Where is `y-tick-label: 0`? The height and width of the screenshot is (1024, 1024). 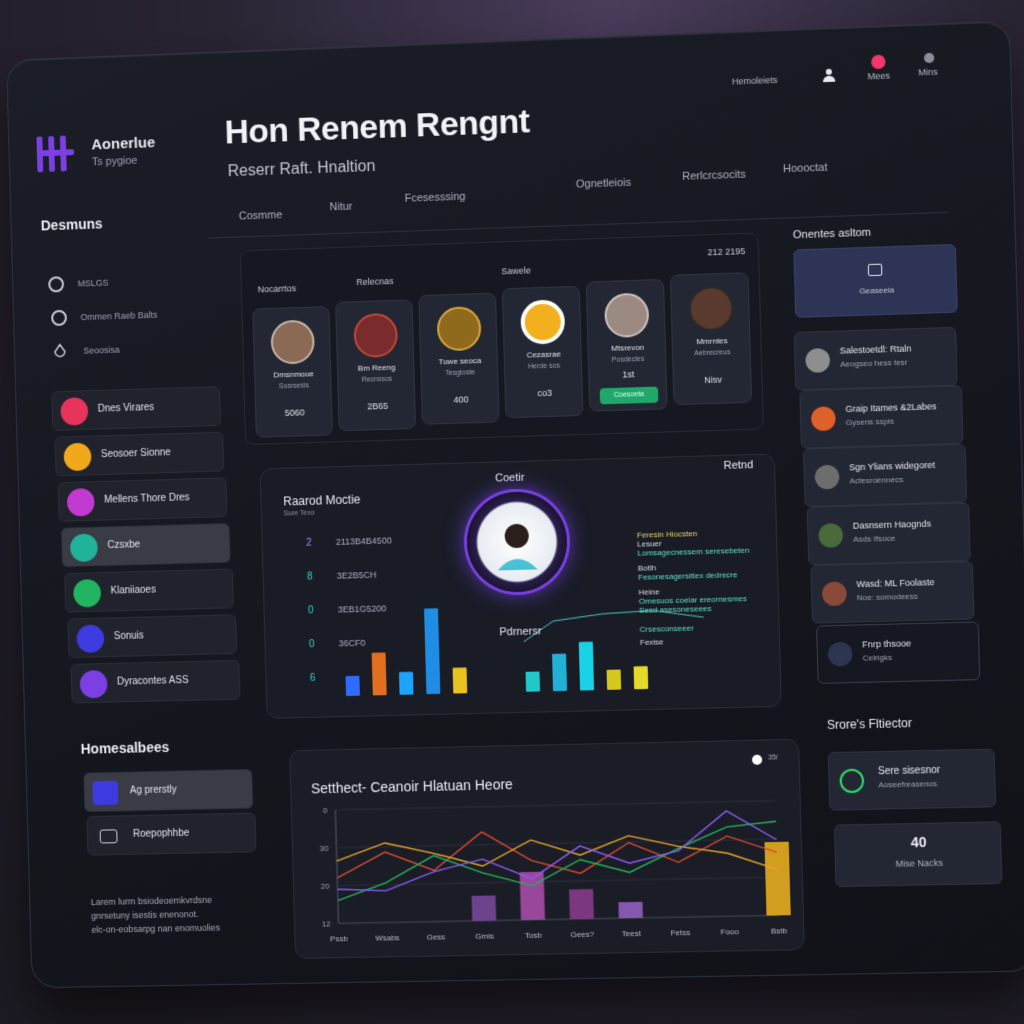
y-tick-label: 0 is located at coordinates (325, 810).